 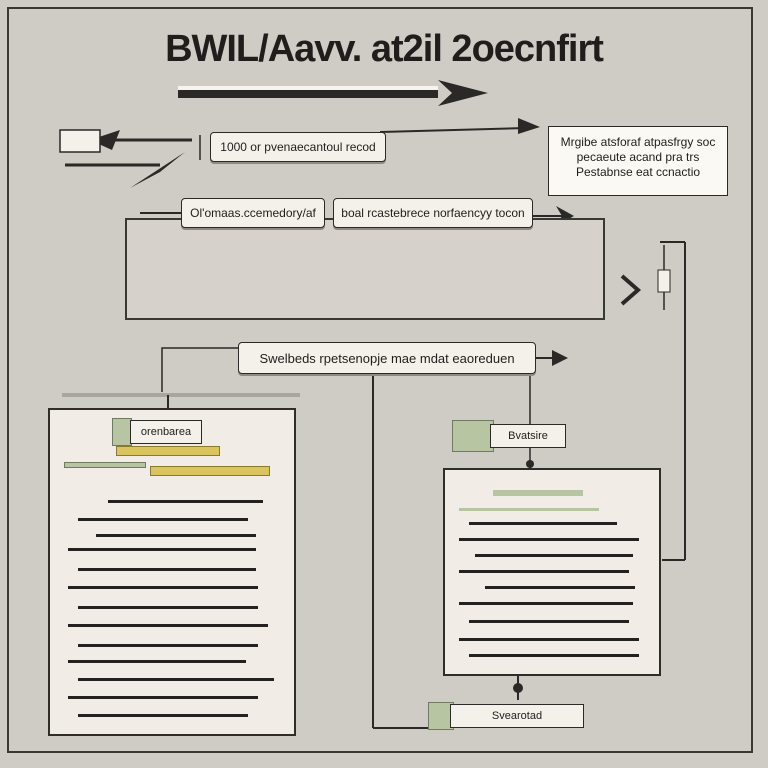 I want to click on top-record-chip: 1000 or pvenaecantoul recod, so click(x=298, y=147).